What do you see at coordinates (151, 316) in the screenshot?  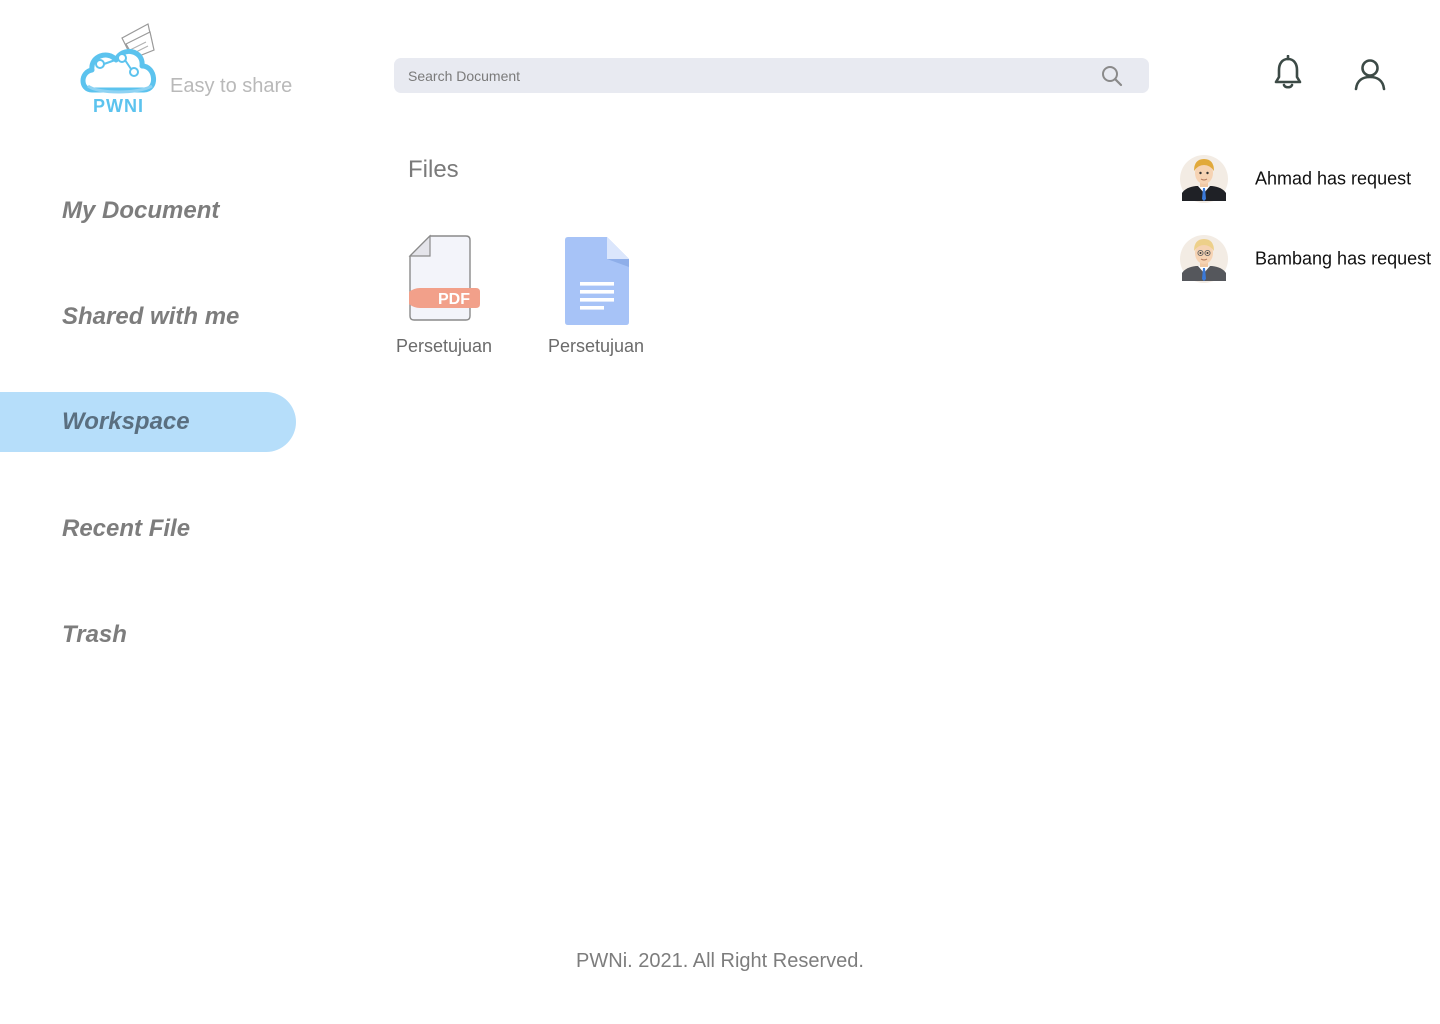 I see `sidebar-item-label: Shared with me` at bounding box center [151, 316].